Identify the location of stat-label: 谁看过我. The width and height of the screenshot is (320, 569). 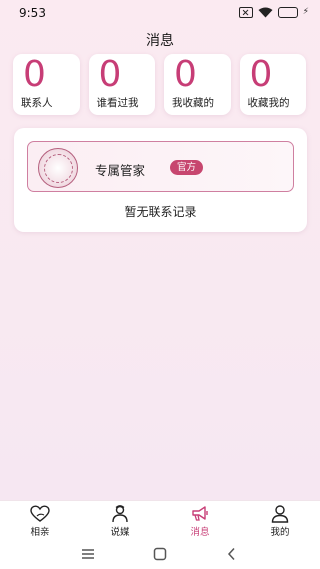
(117, 103).